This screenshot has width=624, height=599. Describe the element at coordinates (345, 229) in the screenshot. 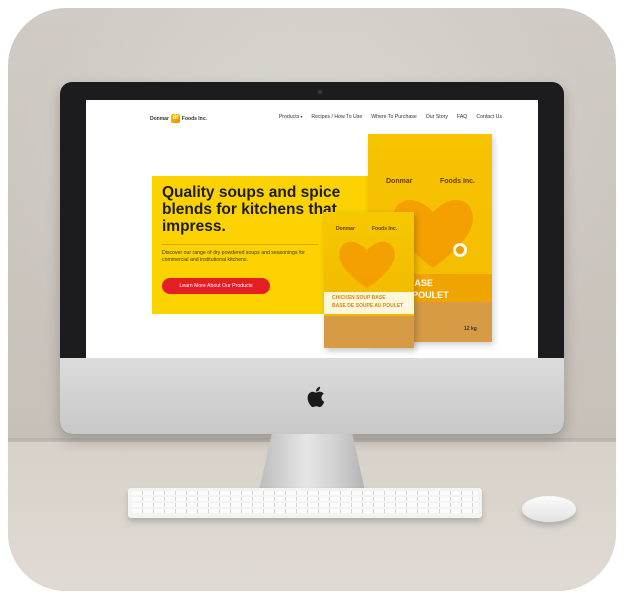

I see `bag-small-brand: Donmar` at that location.